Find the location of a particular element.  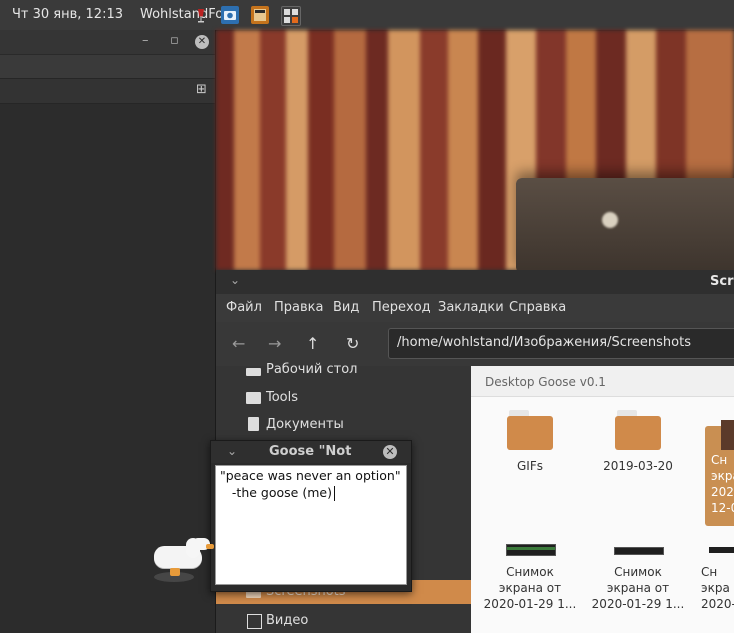

menu-help: Справка is located at coordinates (537, 307).